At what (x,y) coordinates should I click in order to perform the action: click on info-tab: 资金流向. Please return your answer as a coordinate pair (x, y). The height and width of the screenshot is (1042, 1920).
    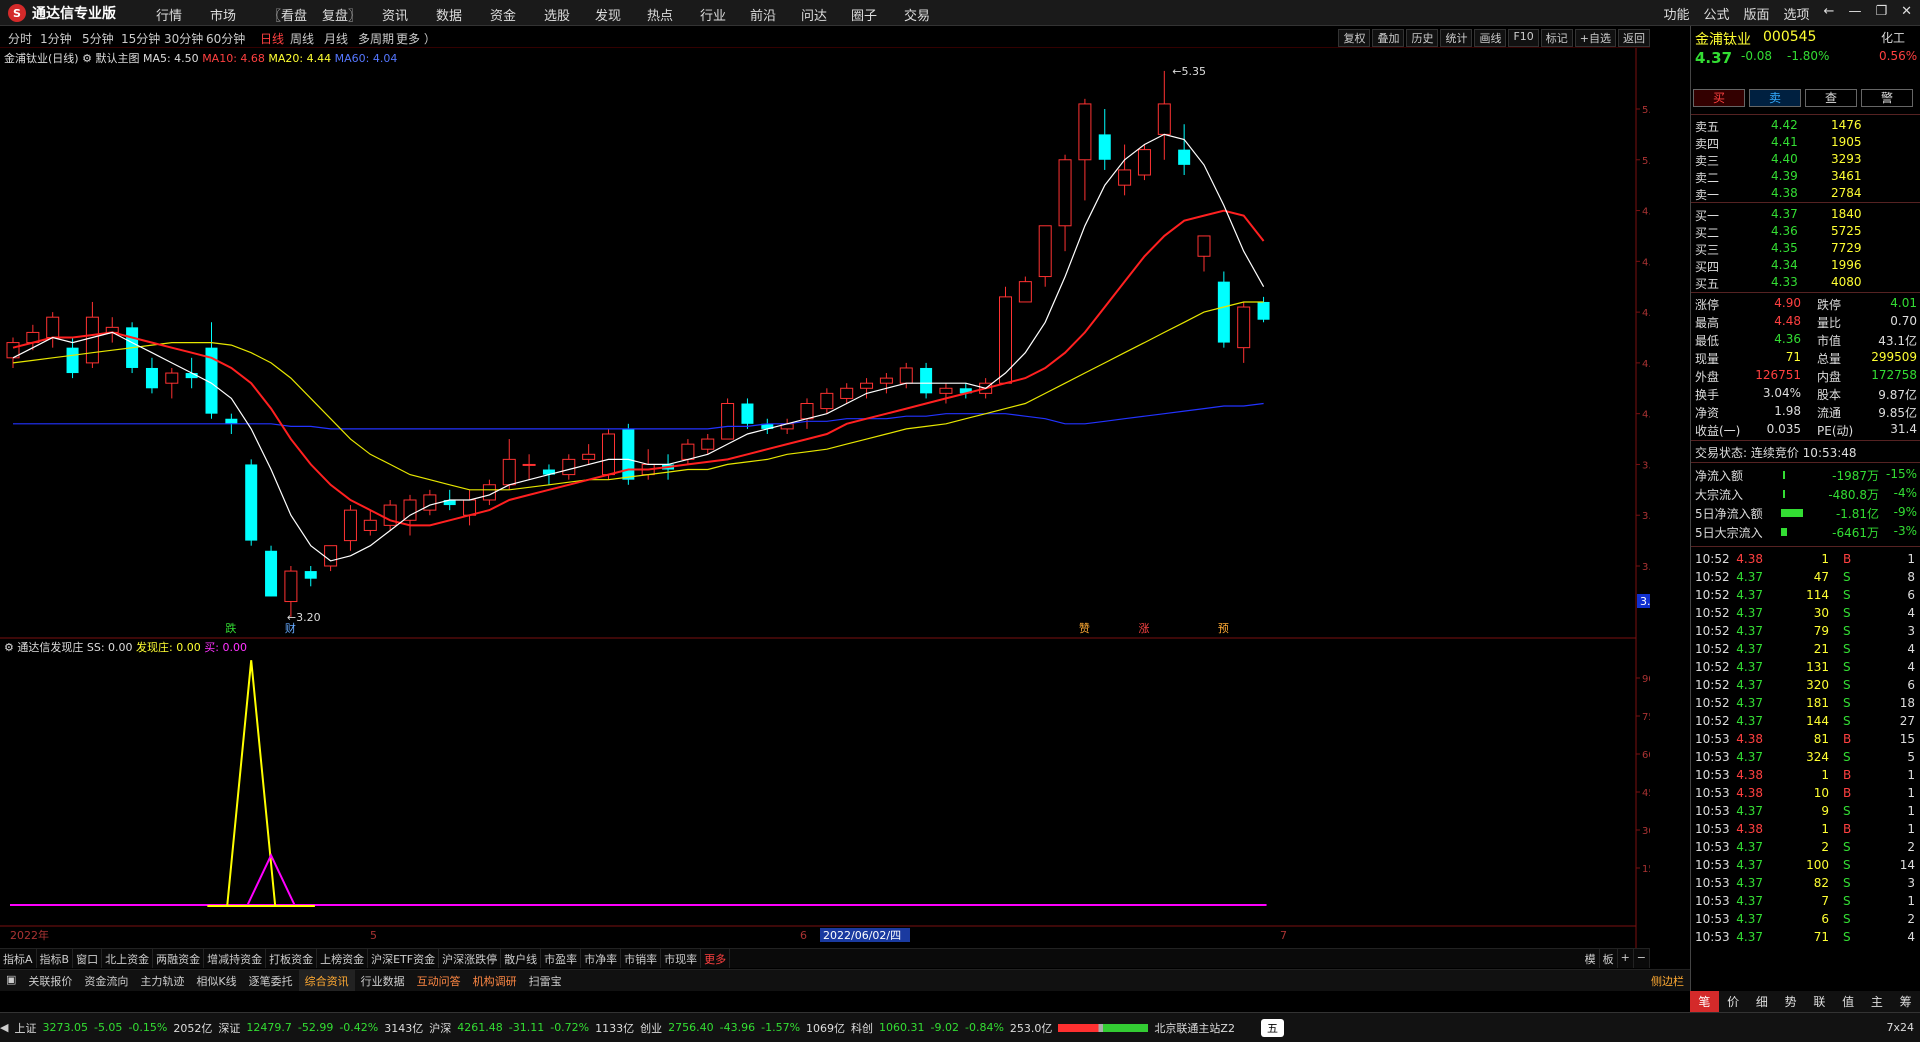
    Looking at the image, I should click on (106, 980).